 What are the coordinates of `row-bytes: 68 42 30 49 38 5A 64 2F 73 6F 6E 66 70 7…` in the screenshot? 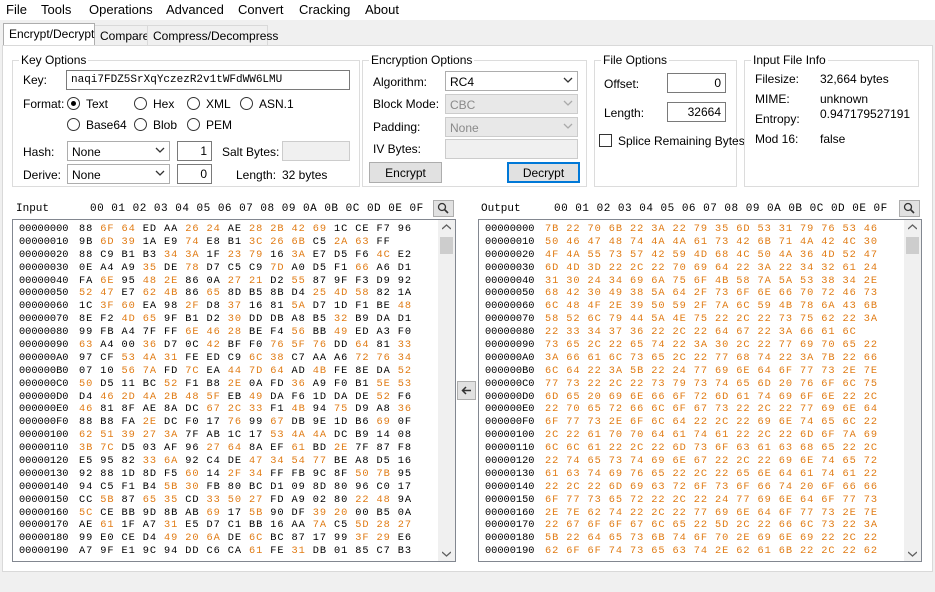 It's located at (711, 293).